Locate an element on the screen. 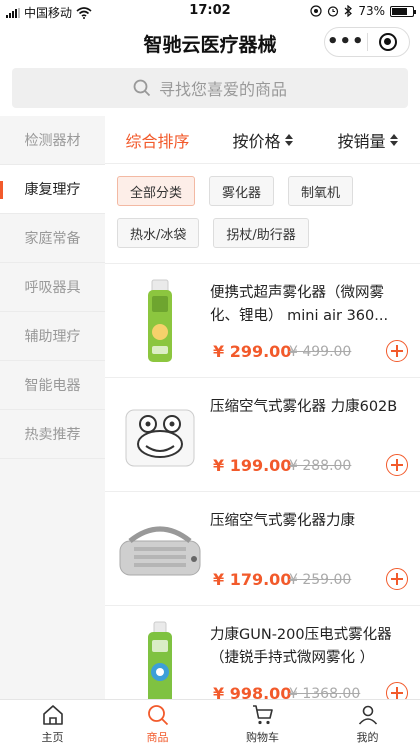 The height and width of the screenshot is (747, 420). close-button is located at coordinates (389, 42).